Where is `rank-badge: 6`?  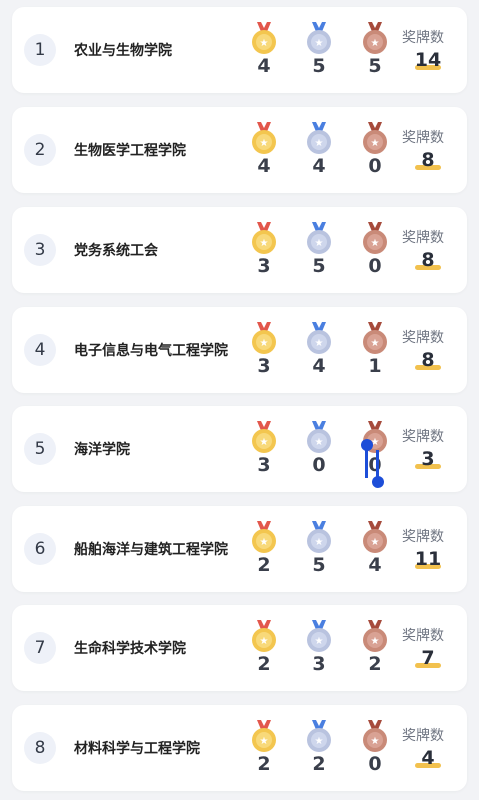 rank-badge: 6 is located at coordinates (40, 549).